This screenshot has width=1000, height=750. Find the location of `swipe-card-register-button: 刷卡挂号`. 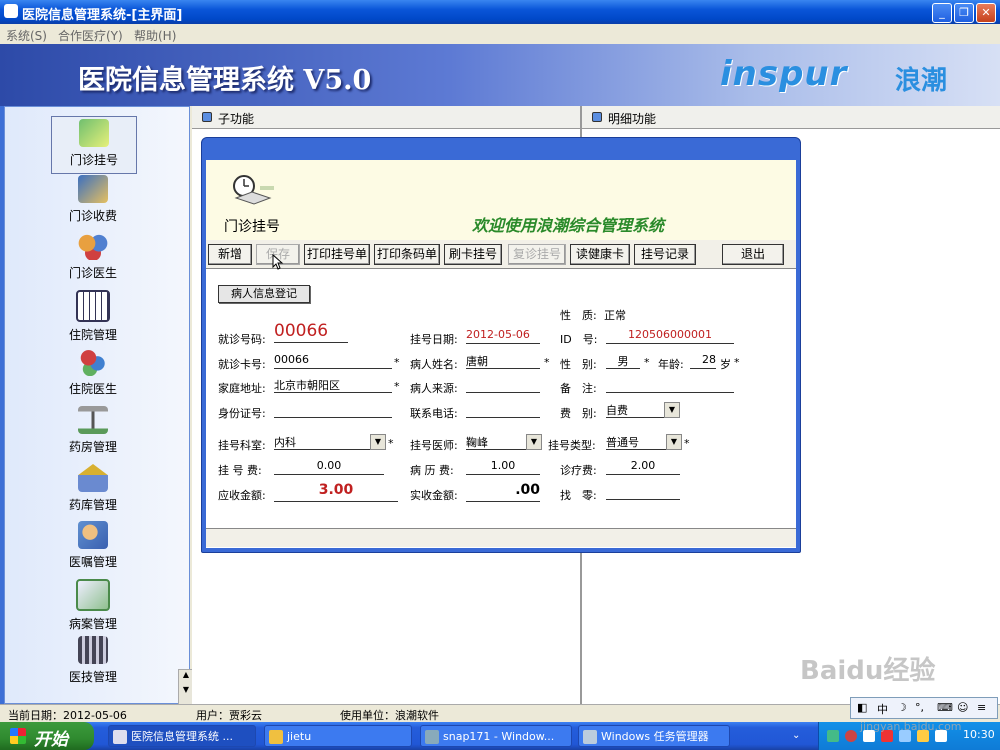

swipe-card-register-button: 刷卡挂号 is located at coordinates (473, 254).